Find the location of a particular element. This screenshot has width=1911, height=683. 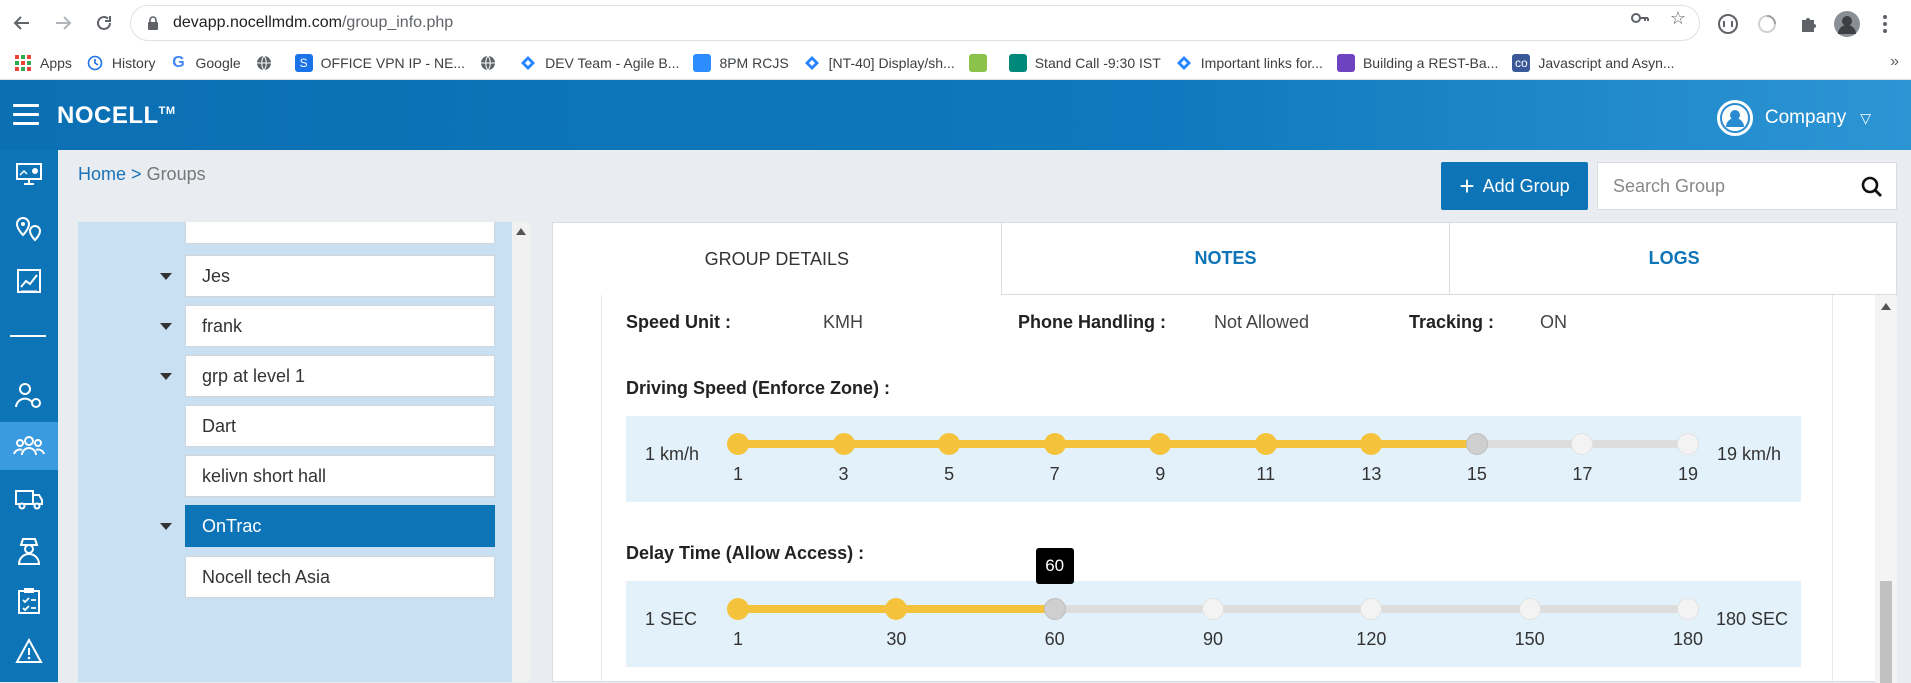

driving-speed-tick-label: 11 is located at coordinates (1266, 474).